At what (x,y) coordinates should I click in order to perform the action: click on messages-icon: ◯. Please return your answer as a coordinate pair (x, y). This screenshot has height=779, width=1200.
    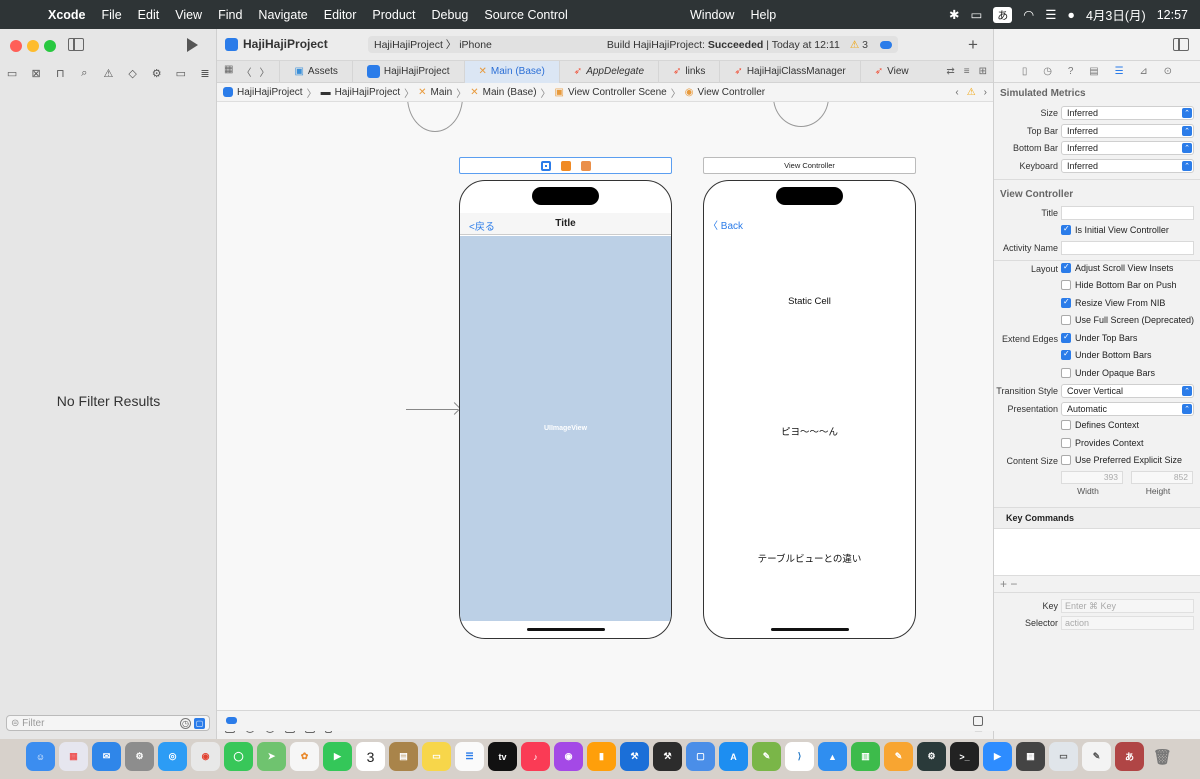
    Looking at the image, I should click on (238, 756).